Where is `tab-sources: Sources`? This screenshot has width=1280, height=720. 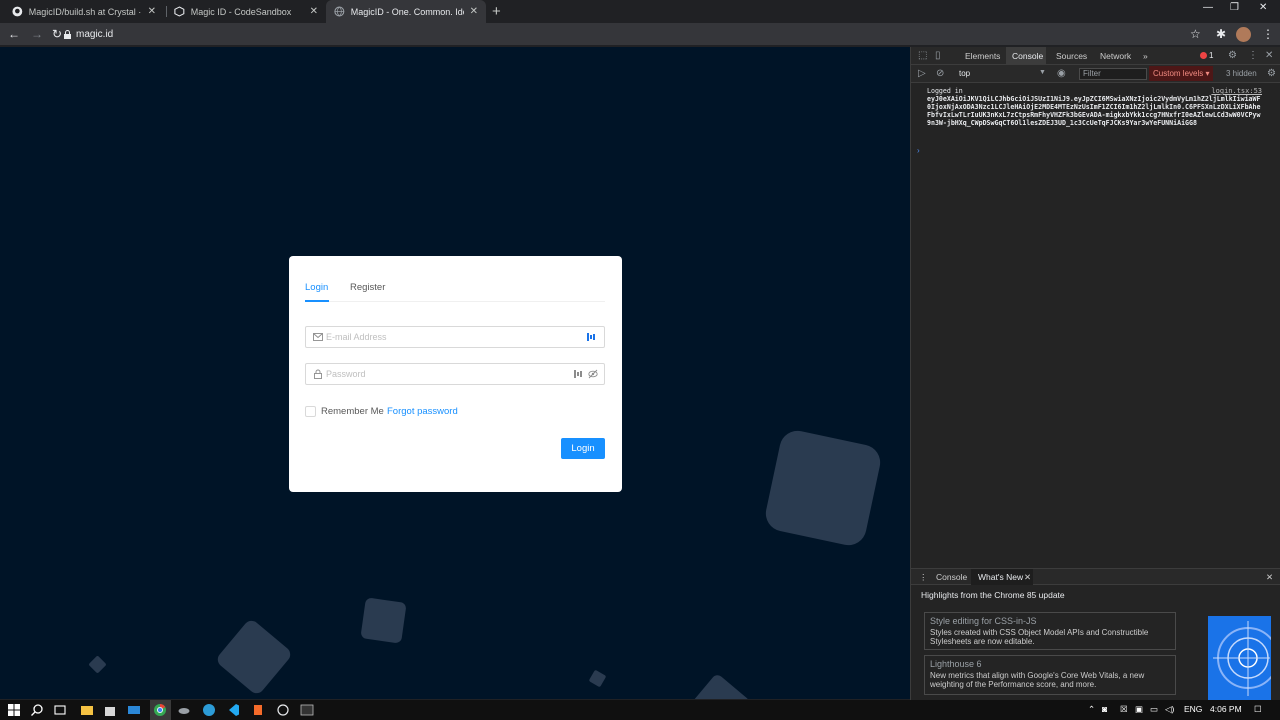
tab-sources: Sources is located at coordinates (1071, 56).